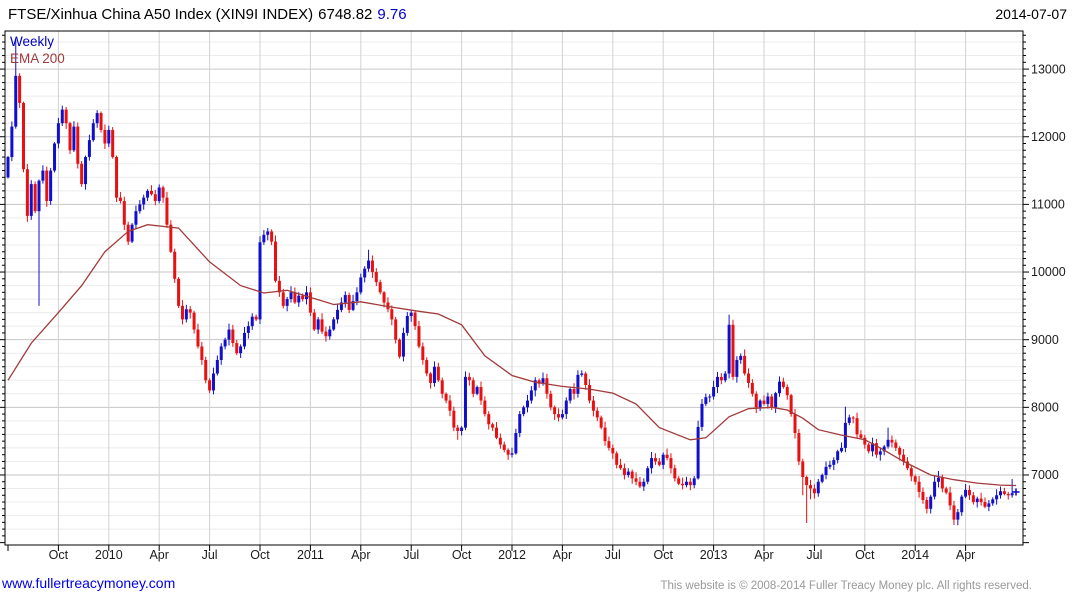  I want to click on svg-text: 2012, so click(512, 555).